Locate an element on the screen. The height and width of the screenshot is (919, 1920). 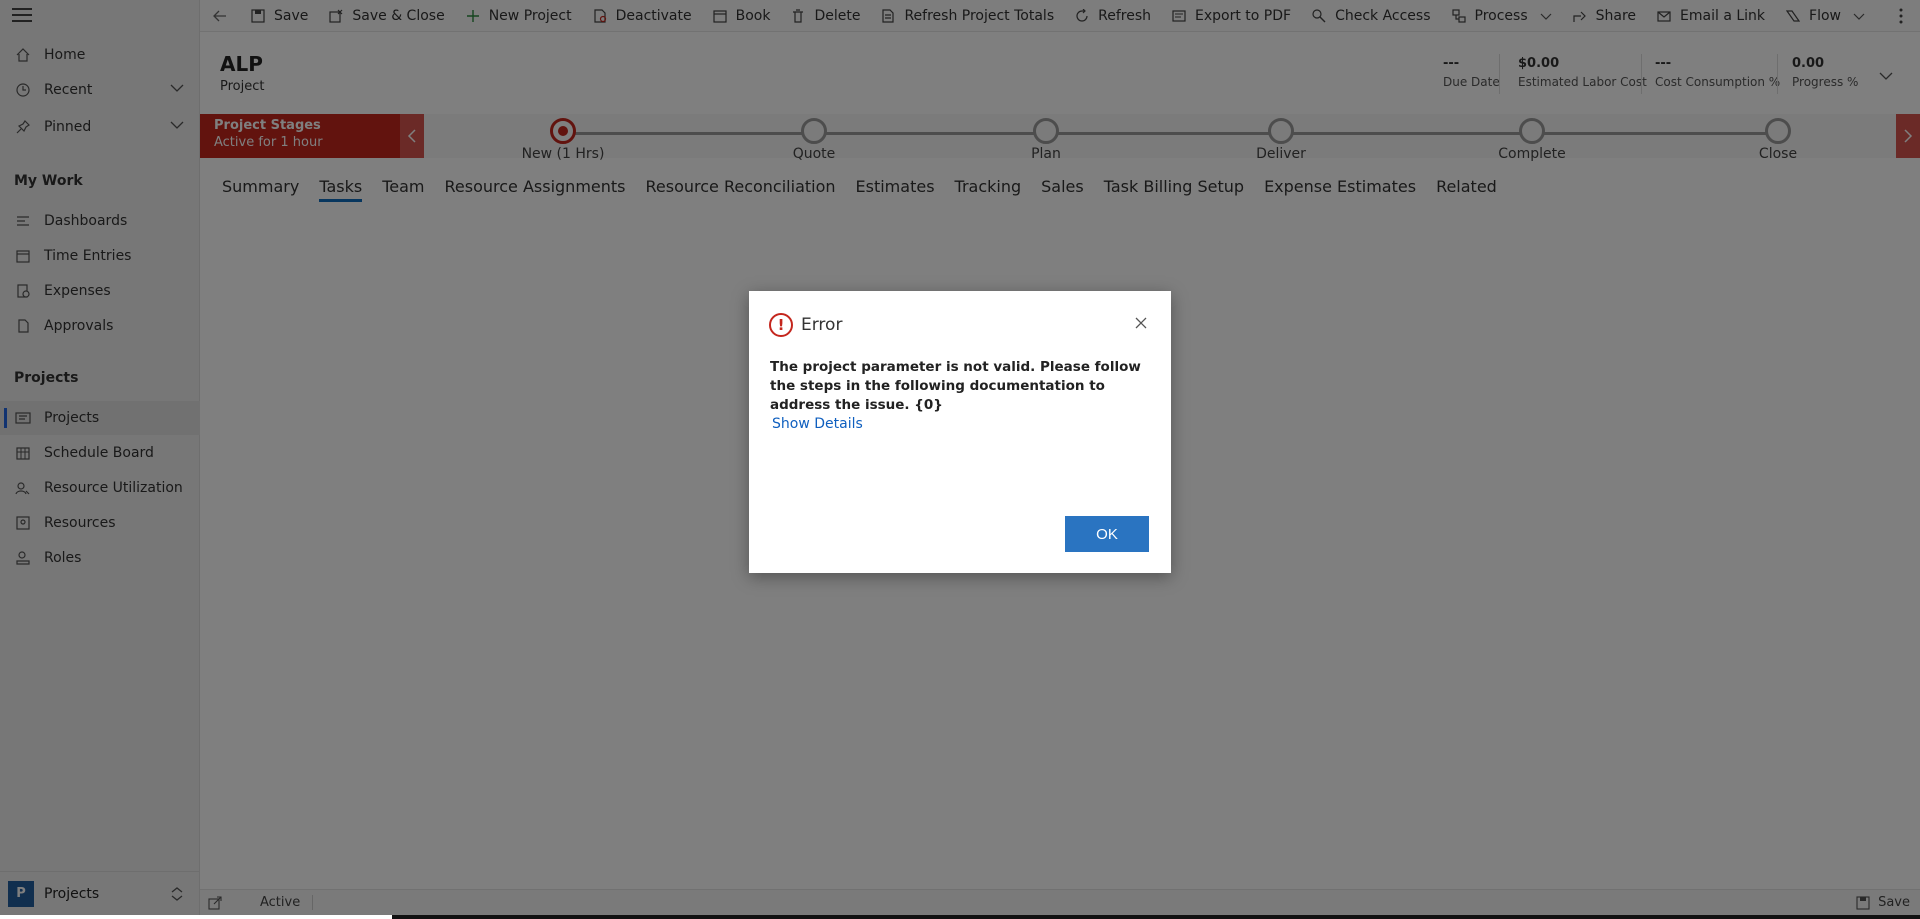
ok-button: OK is located at coordinates (1107, 534).